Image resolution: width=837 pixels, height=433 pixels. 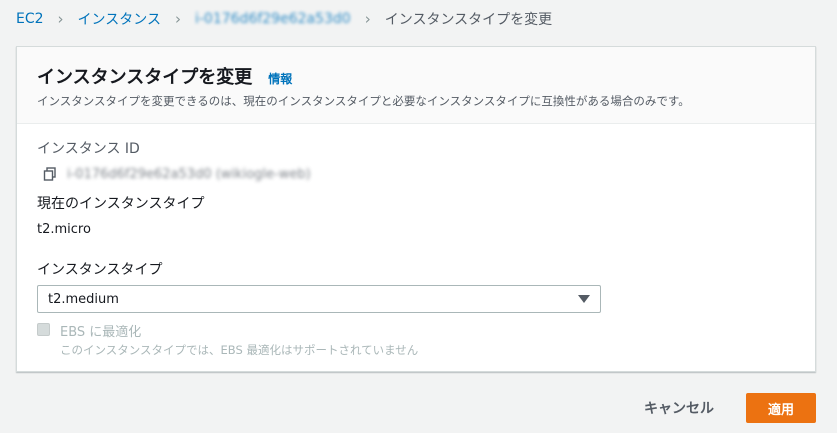 What do you see at coordinates (145, 77) in the screenshot?
I see `page-title: インスタンスタイプを変更` at bounding box center [145, 77].